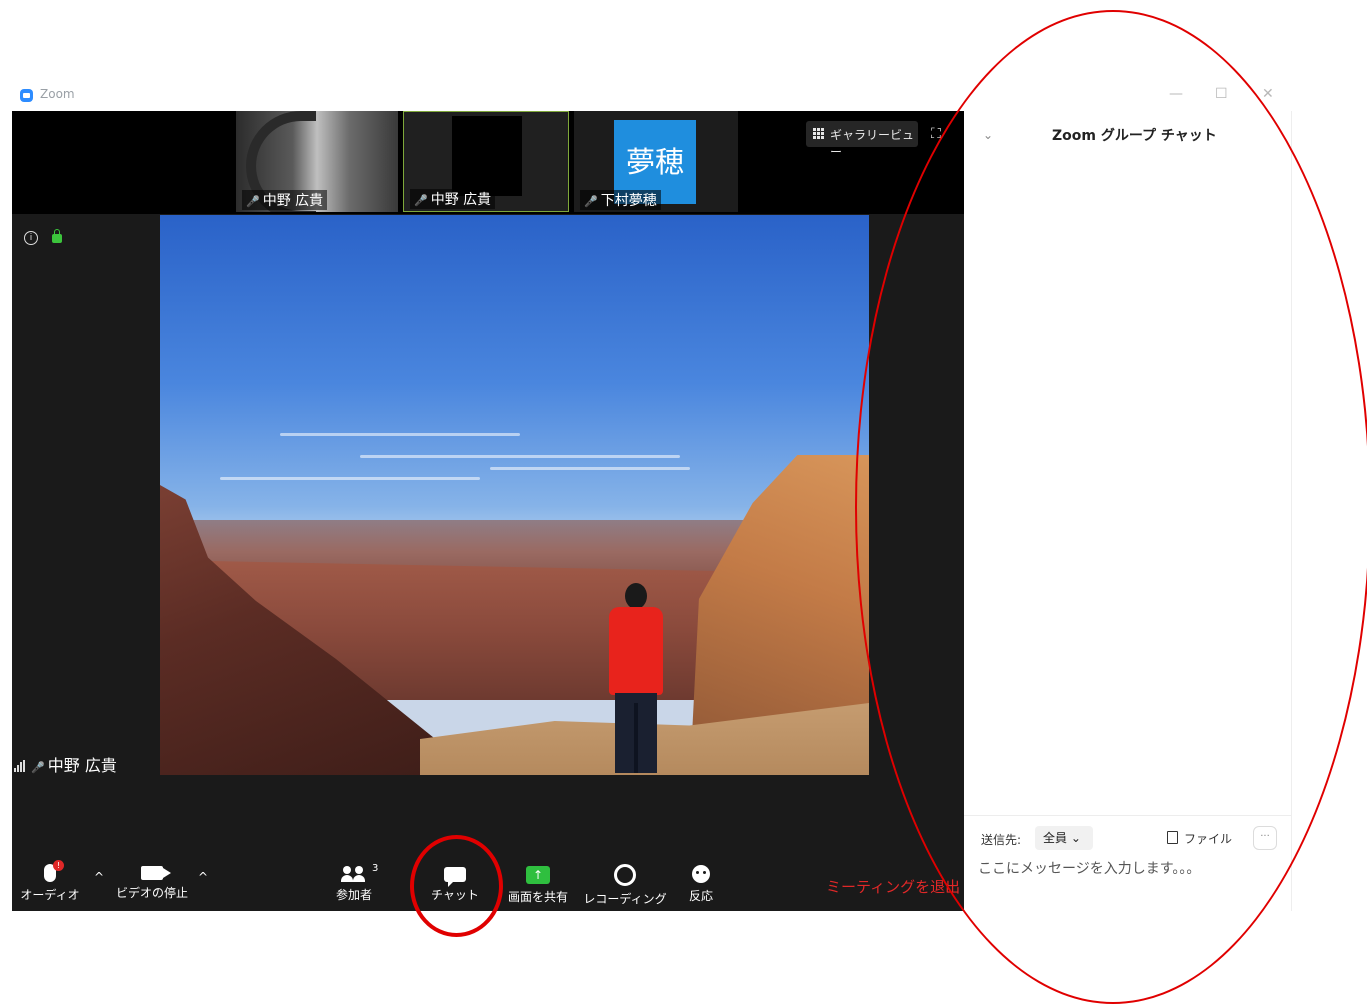 This screenshot has width=1367, height=1005. Describe the element at coordinates (152, 883) in the screenshot. I see `stop-video-button: ビデオの停止` at that location.